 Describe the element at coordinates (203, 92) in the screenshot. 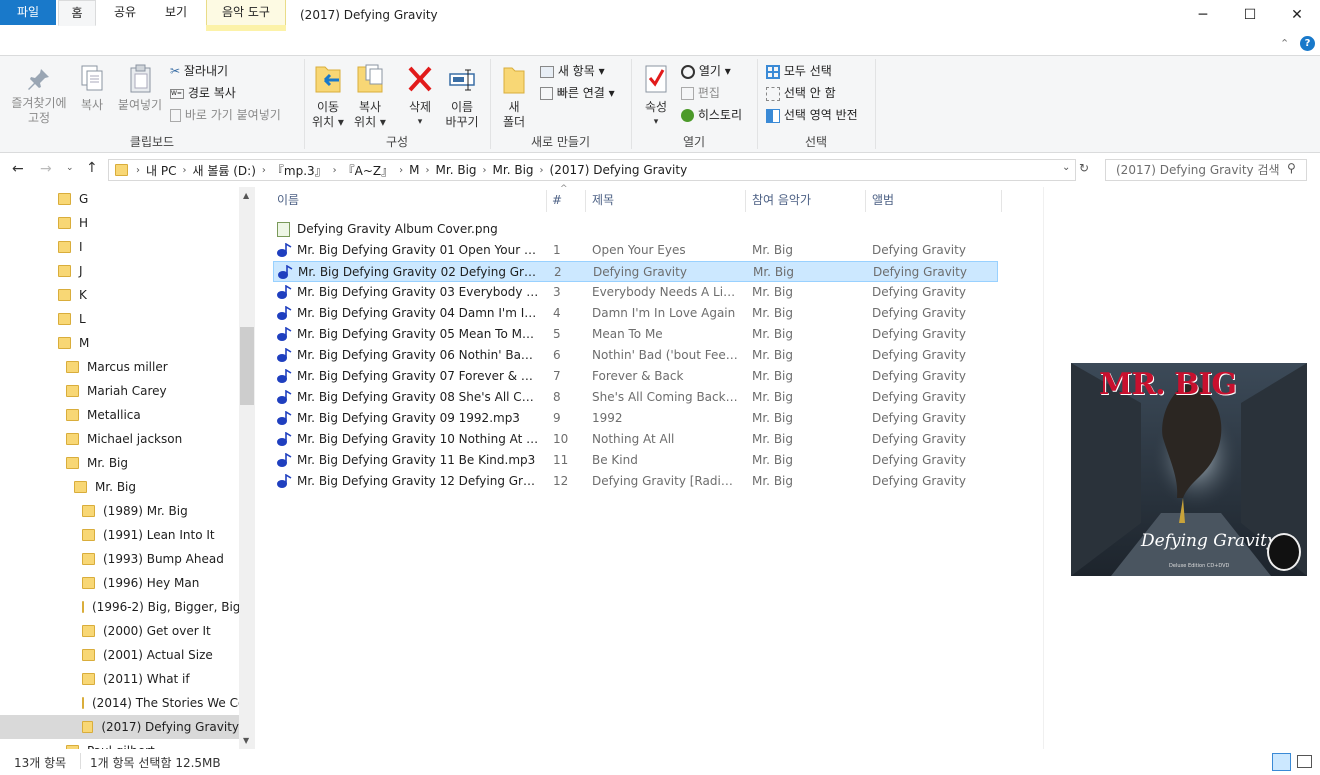

I see `copy-path-button: W= 경로 복사` at that location.